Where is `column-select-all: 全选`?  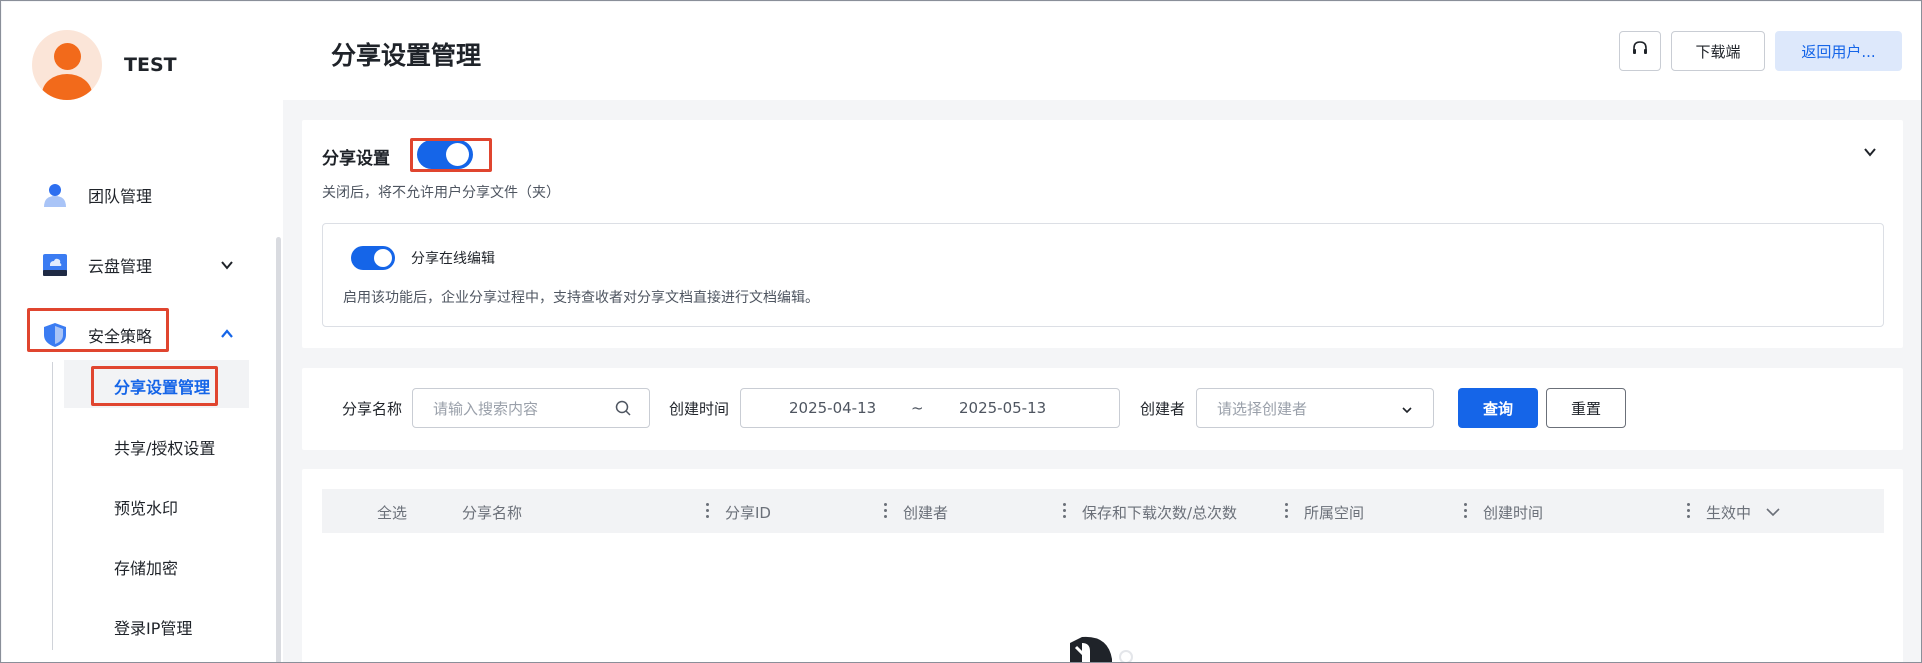 column-select-all: 全选 is located at coordinates (392, 512).